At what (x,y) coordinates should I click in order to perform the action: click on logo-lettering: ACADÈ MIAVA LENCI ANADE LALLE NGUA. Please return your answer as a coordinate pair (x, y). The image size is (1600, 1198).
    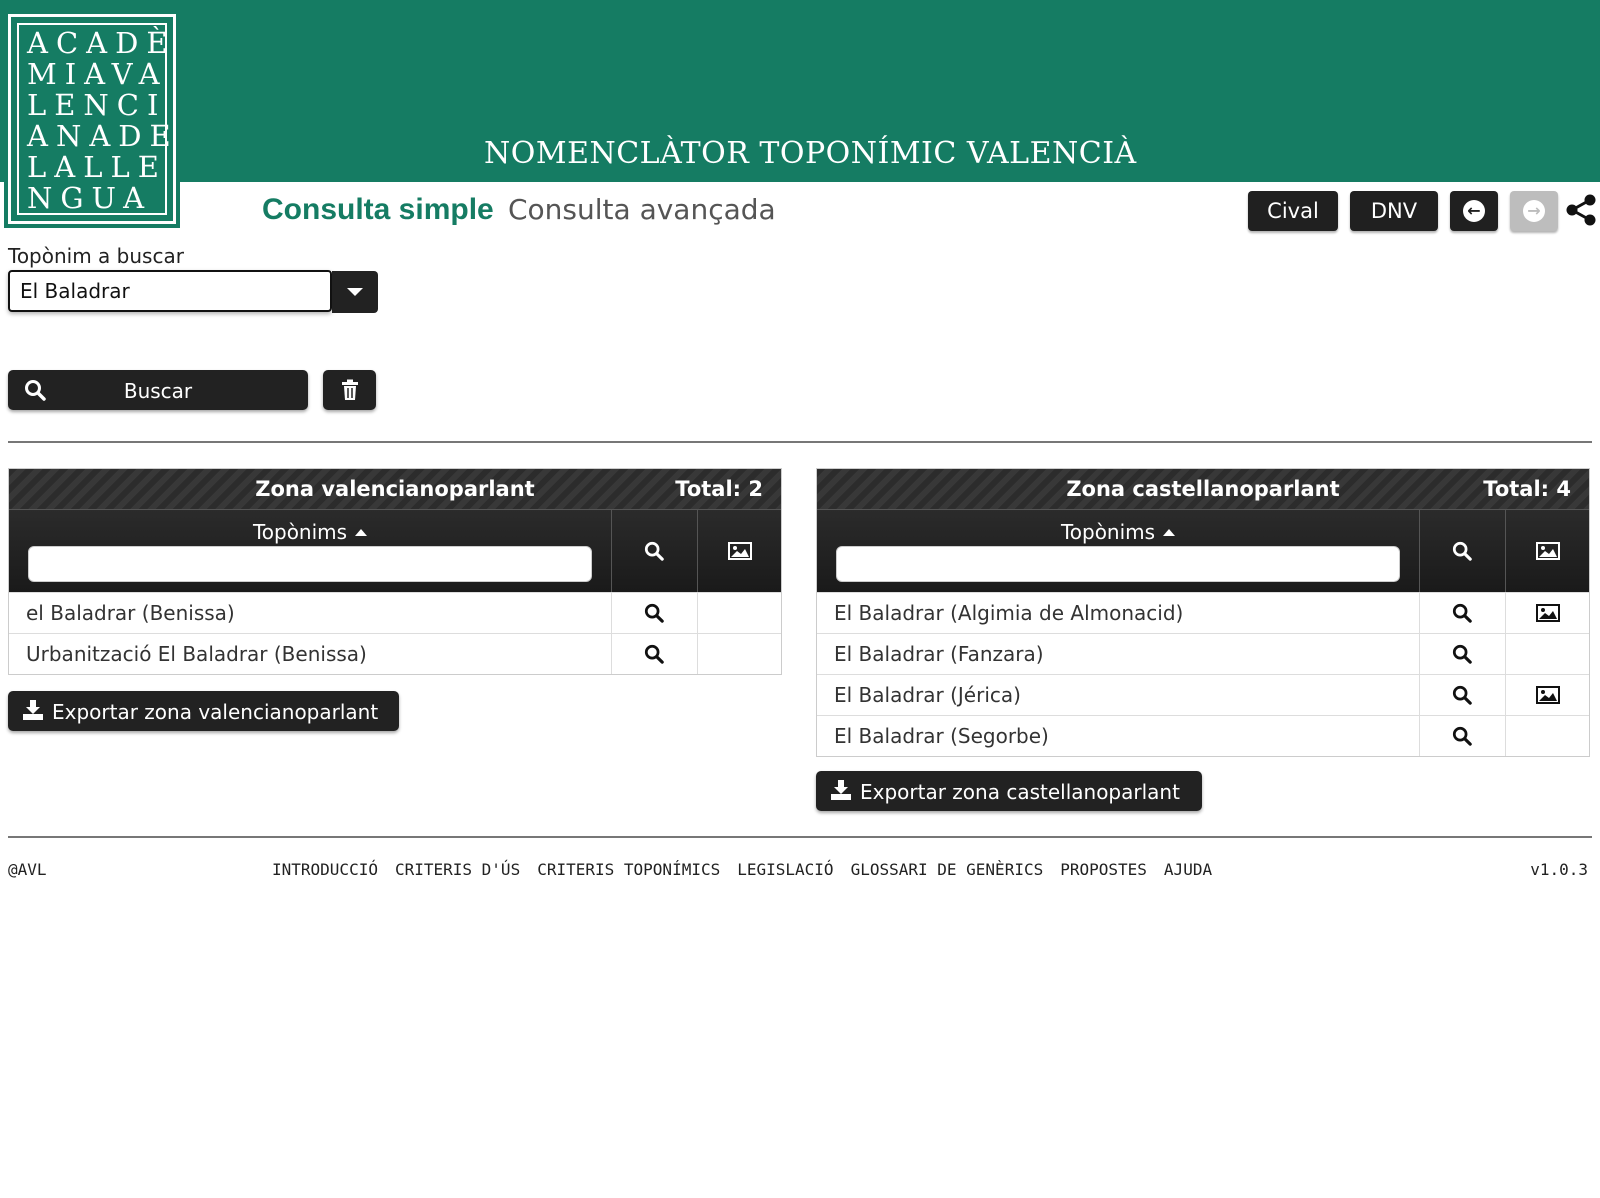
    Looking at the image, I should click on (94, 119).